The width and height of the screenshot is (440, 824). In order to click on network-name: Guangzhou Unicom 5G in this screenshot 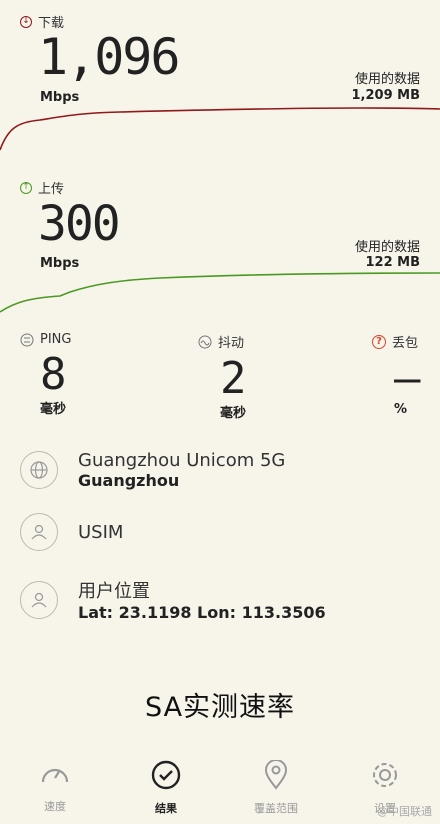, I will do `click(182, 460)`.